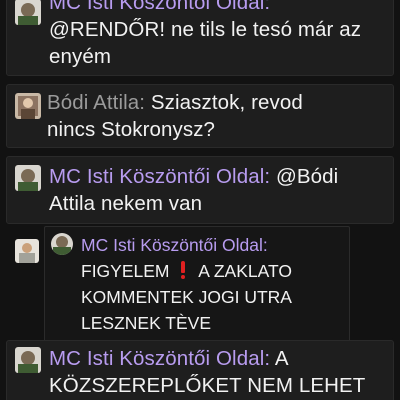  I want to click on comment-body-line: @RENDŐR! ne tils le tesó már az, so click(205, 29).